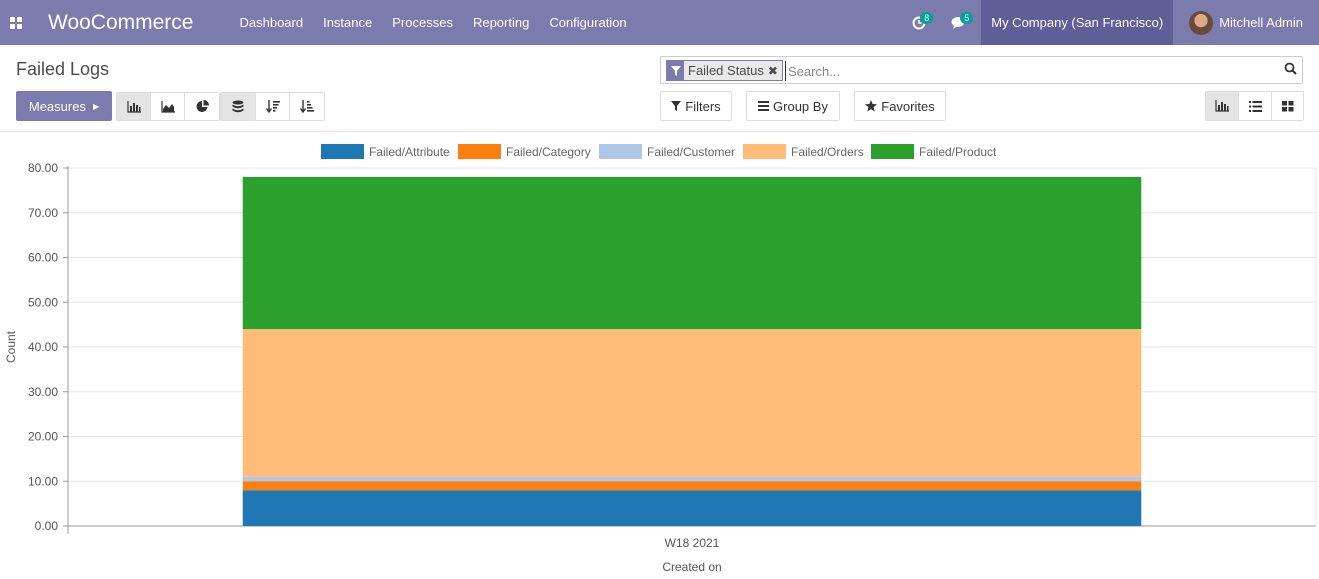 Image resolution: width=1319 pixels, height=579 pixels. Describe the element at coordinates (692, 486) in the screenshot. I see `bar-segment-failed-category` at that location.